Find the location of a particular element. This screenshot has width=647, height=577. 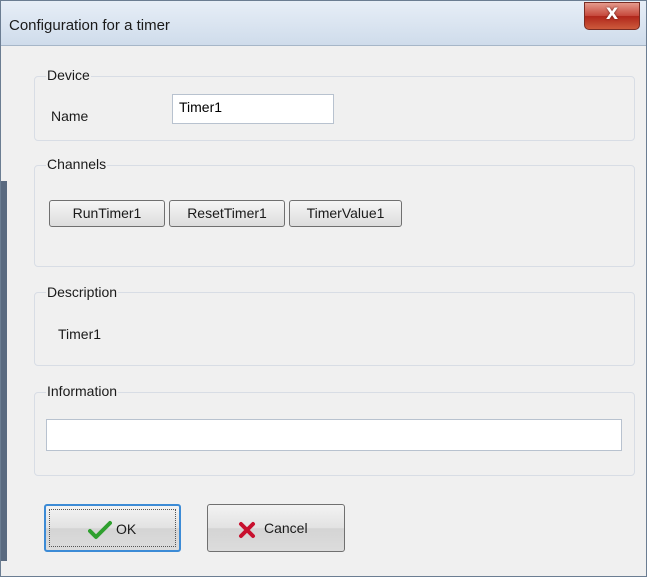

red-x-icon is located at coordinates (247, 530).